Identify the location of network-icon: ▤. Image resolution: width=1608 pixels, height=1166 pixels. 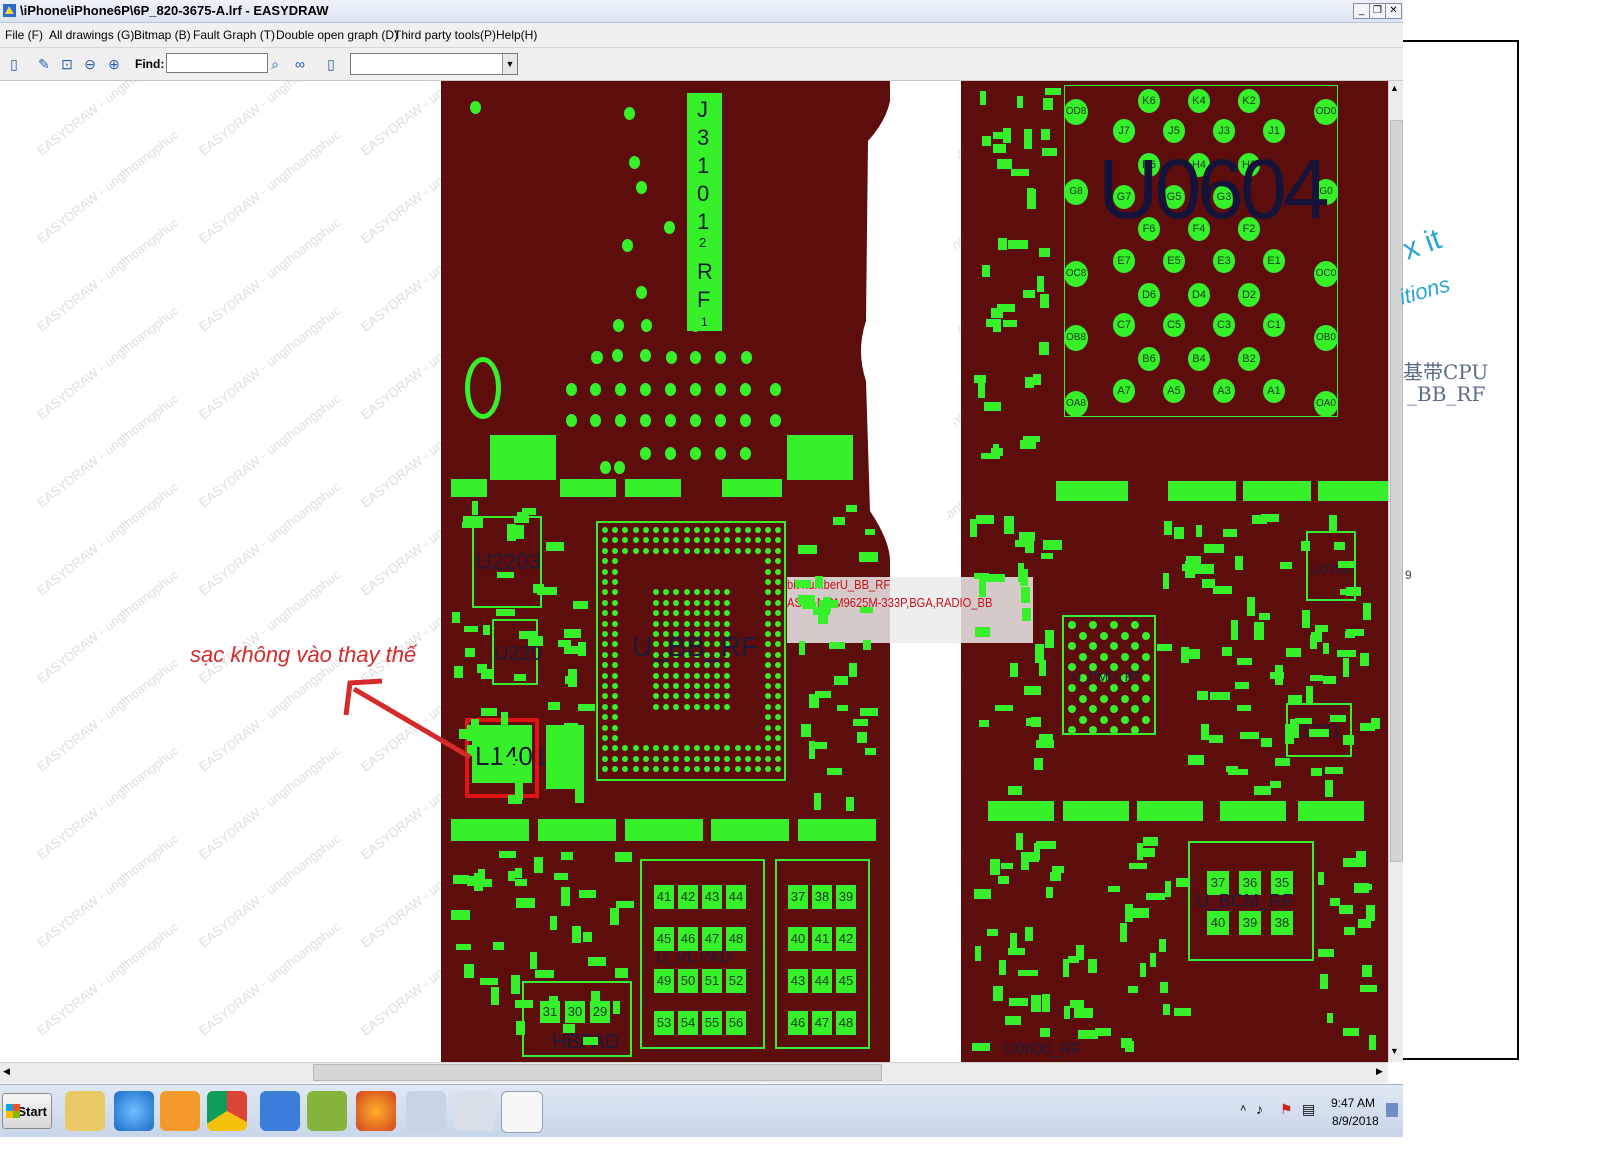
(1308, 1109).